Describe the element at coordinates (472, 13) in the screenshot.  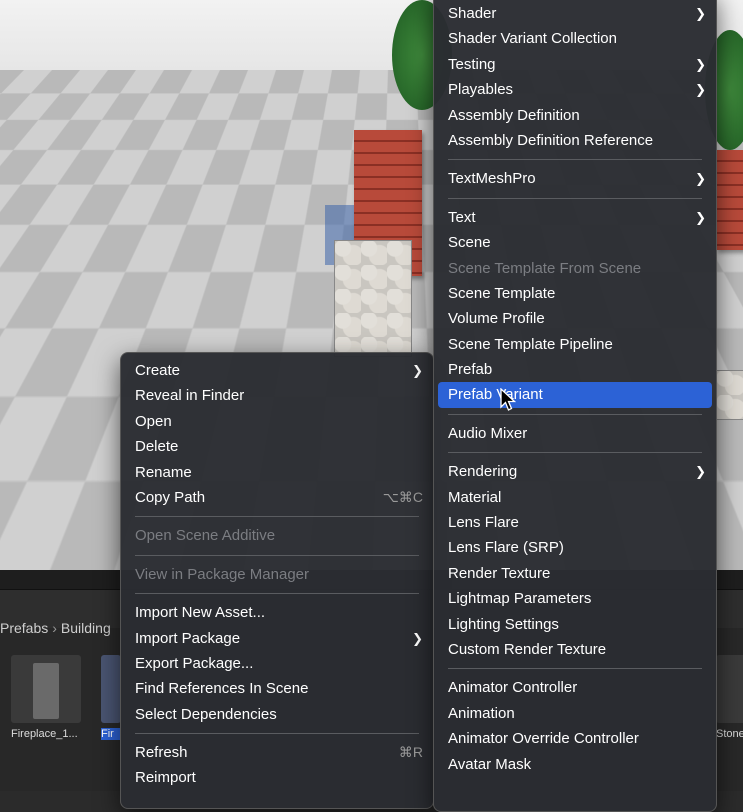
I see `menu-item-label: Shader` at that location.